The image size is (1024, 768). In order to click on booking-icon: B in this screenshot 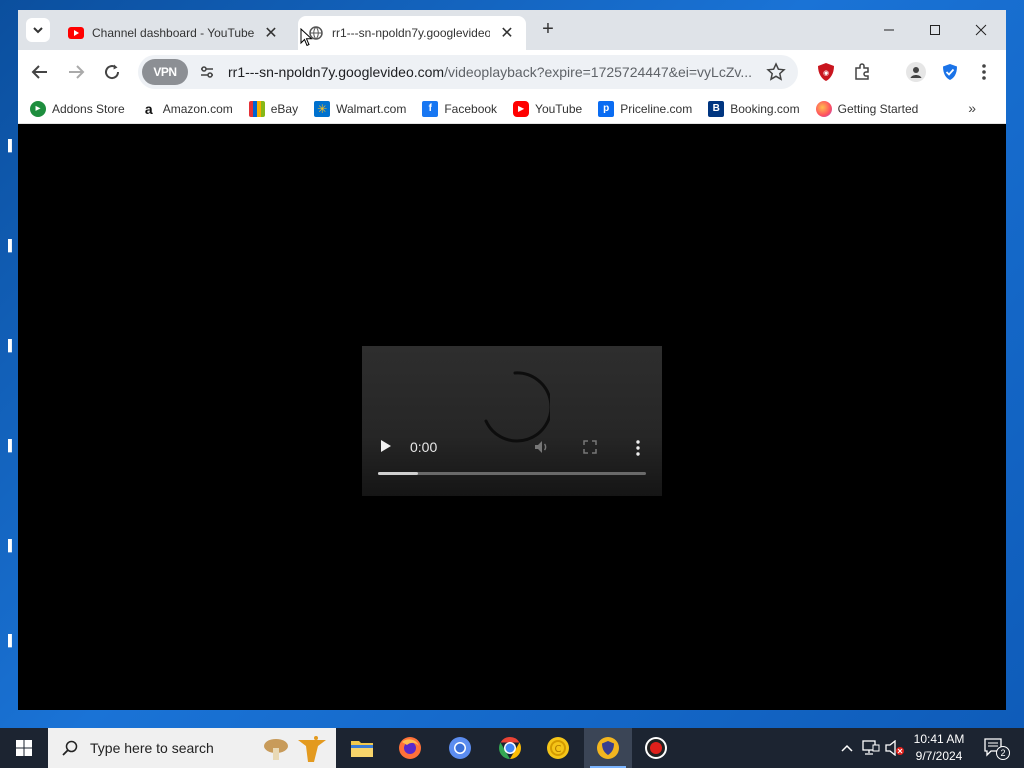, I will do `click(716, 108)`.